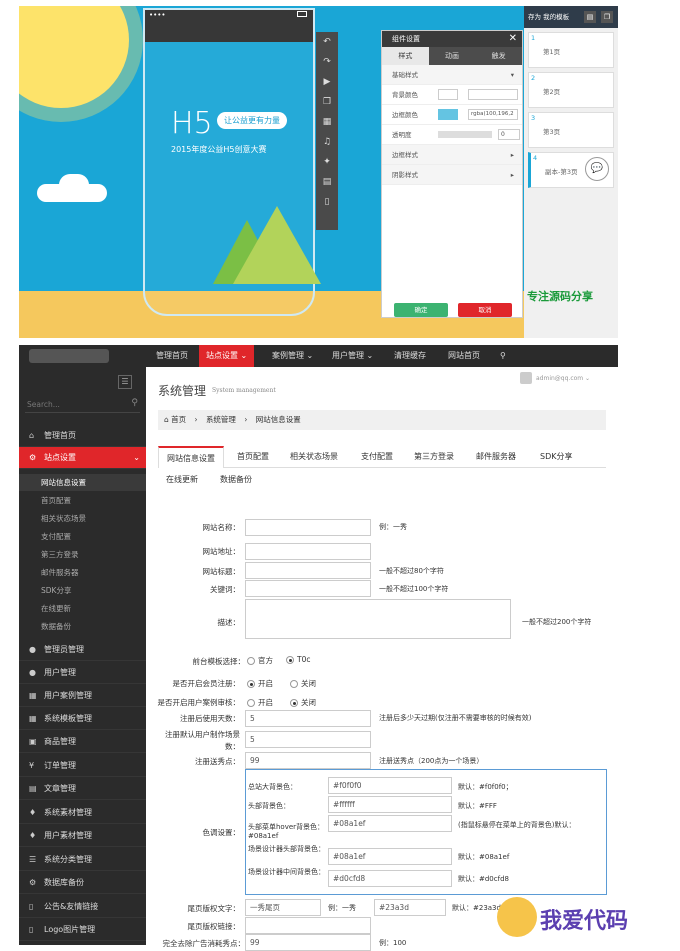 The height and width of the screenshot is (951, 680). I want to click on nav-clear-cache: 清理缓存, so click(410, 356).